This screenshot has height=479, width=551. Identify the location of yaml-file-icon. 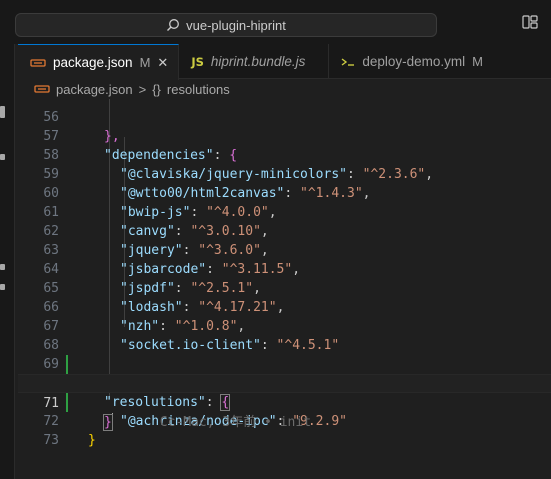
(348, 61).